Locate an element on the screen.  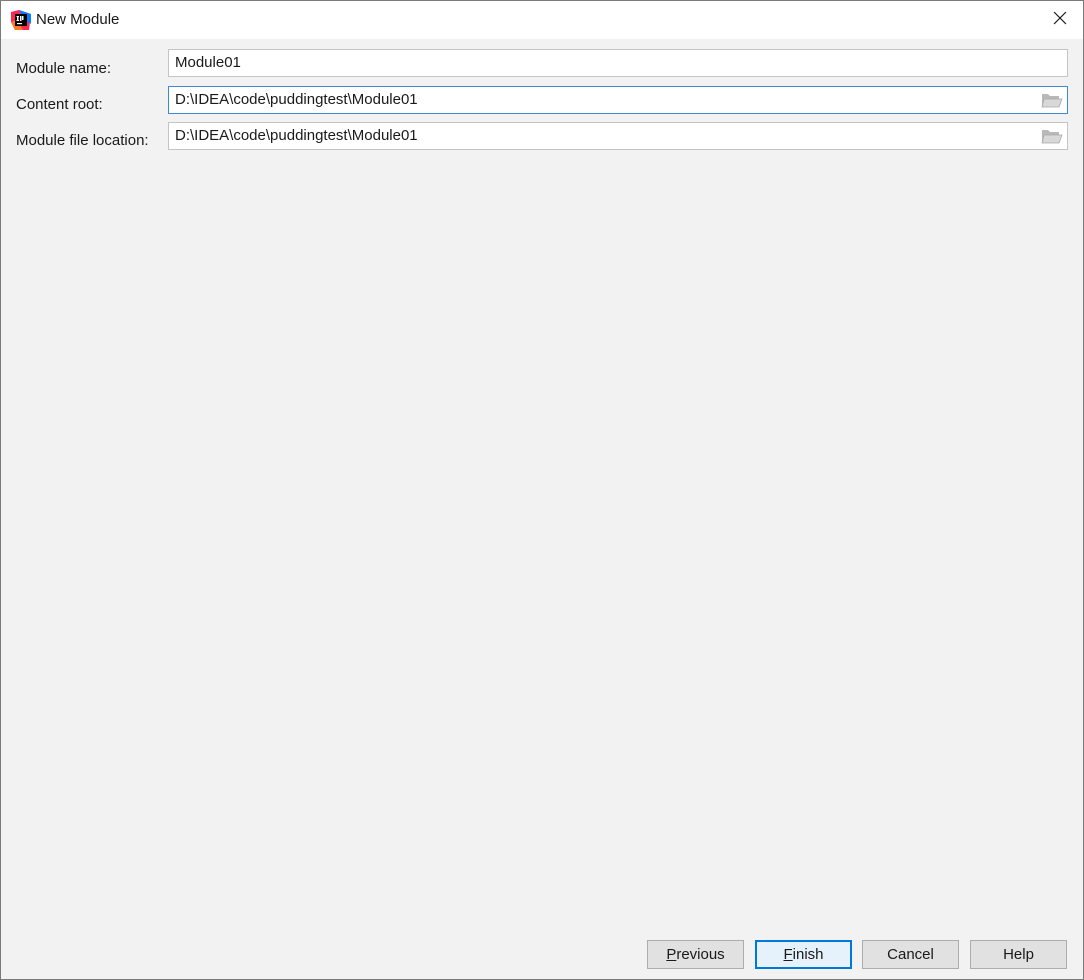
cancel-button: Cancel is located at coordinates (910, 954).